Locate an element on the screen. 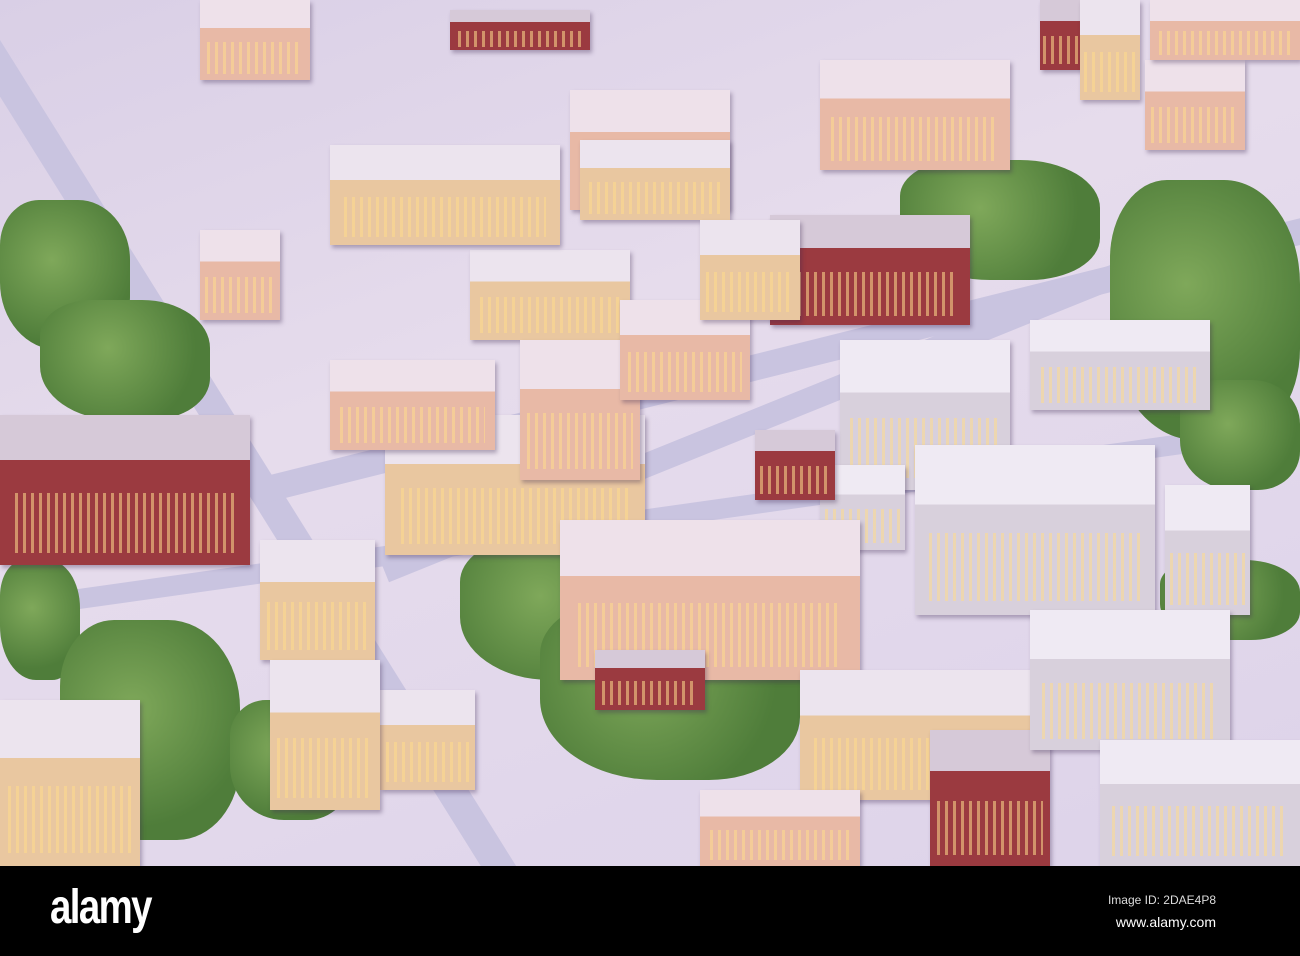 This screenshot has height=956, width=1300. tree-cluster is located at coordinates (125, 360).